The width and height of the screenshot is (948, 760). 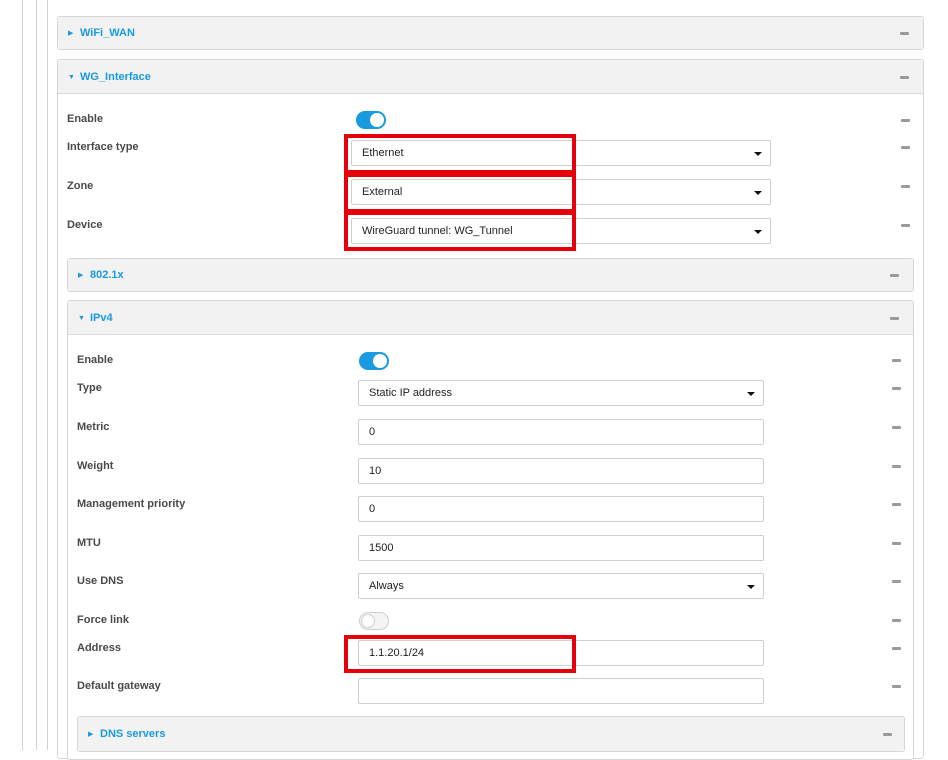 I want to click on panel-title-wifi-wan: ▶ WiFi_WAN, so click(x=101, y=33).